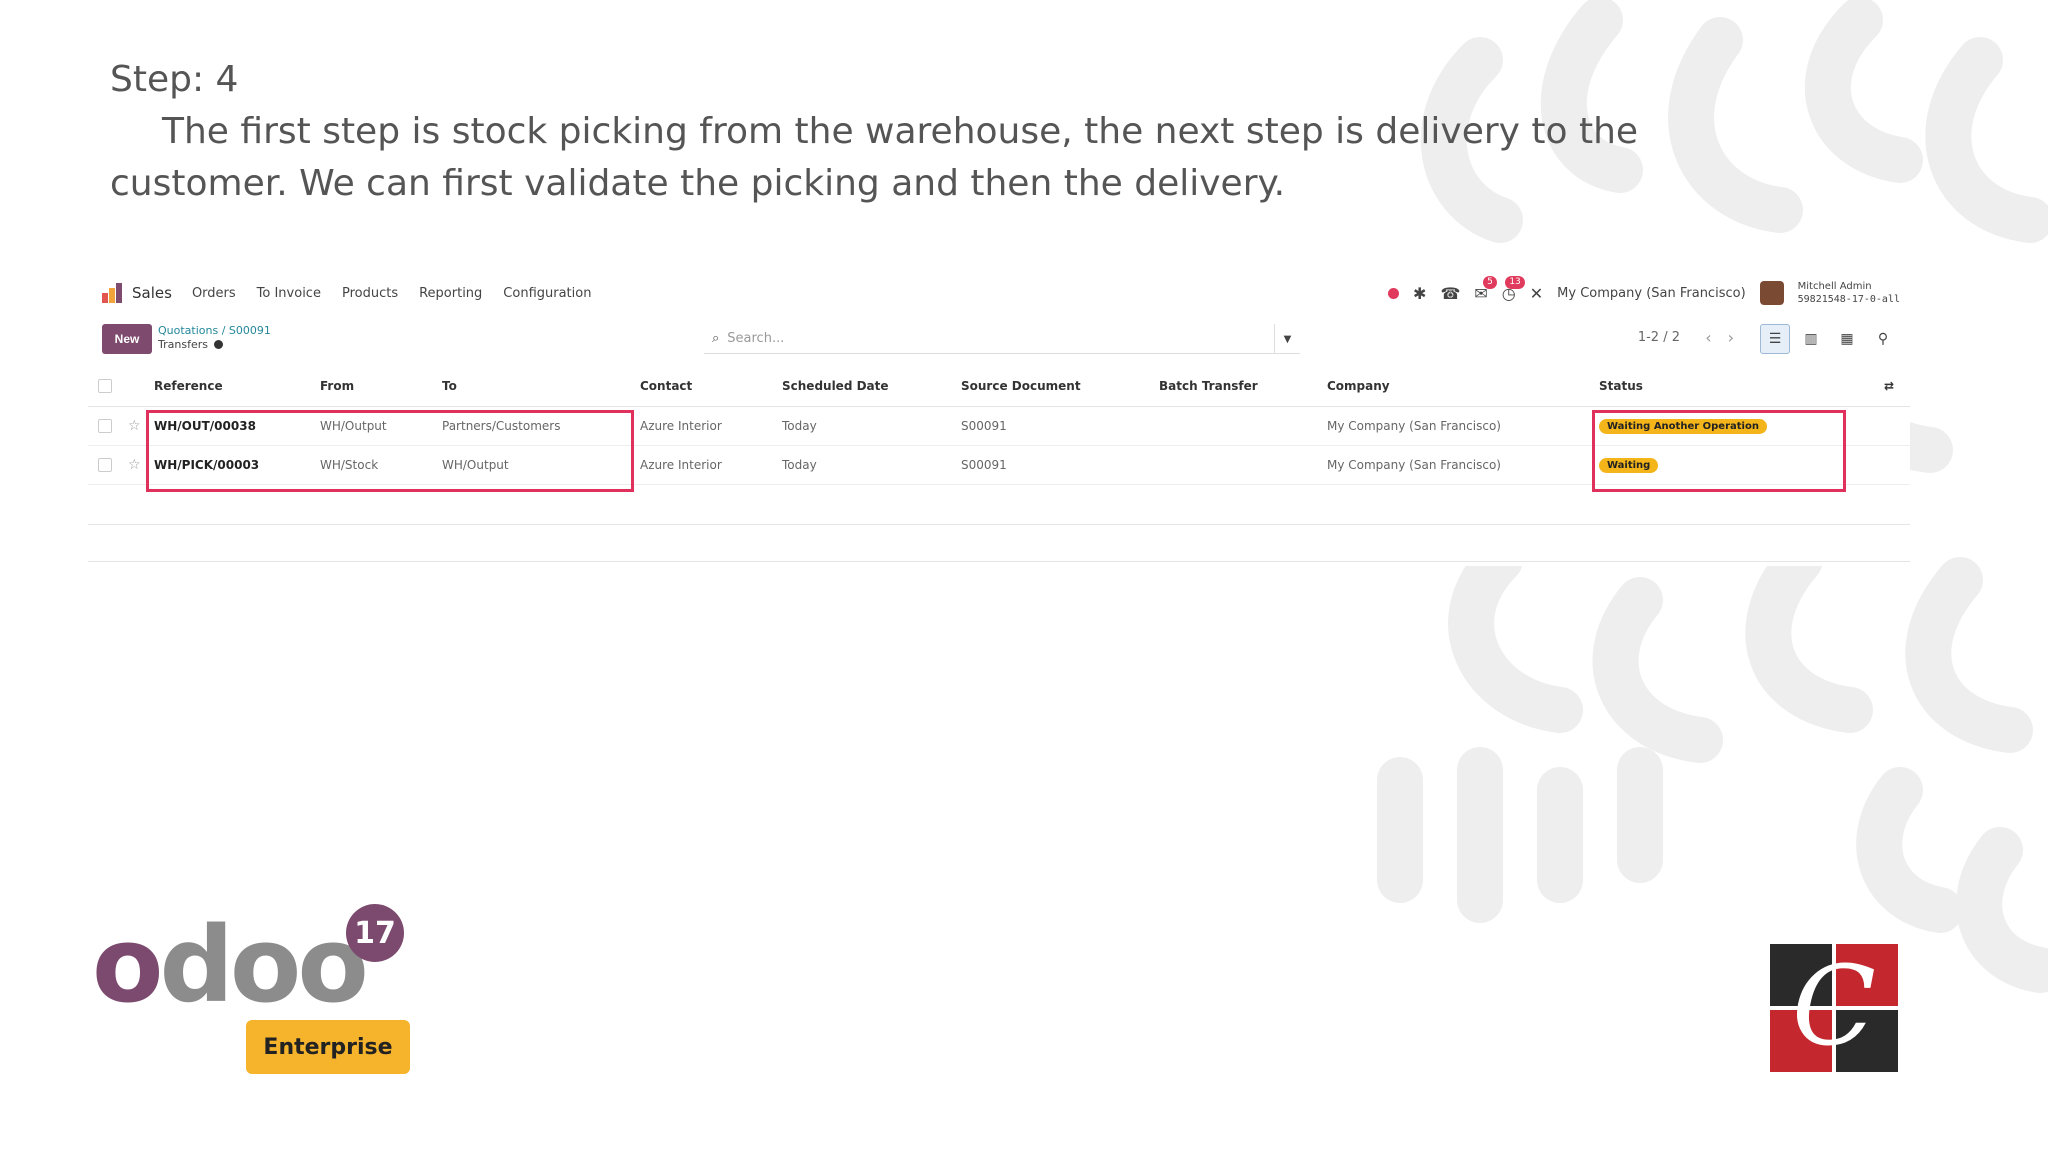 Image resolution: width=2048 pixels, height=1152 pixels. I want to click on search-bar: ⌕ Search... ▼, so click(1002, 339).